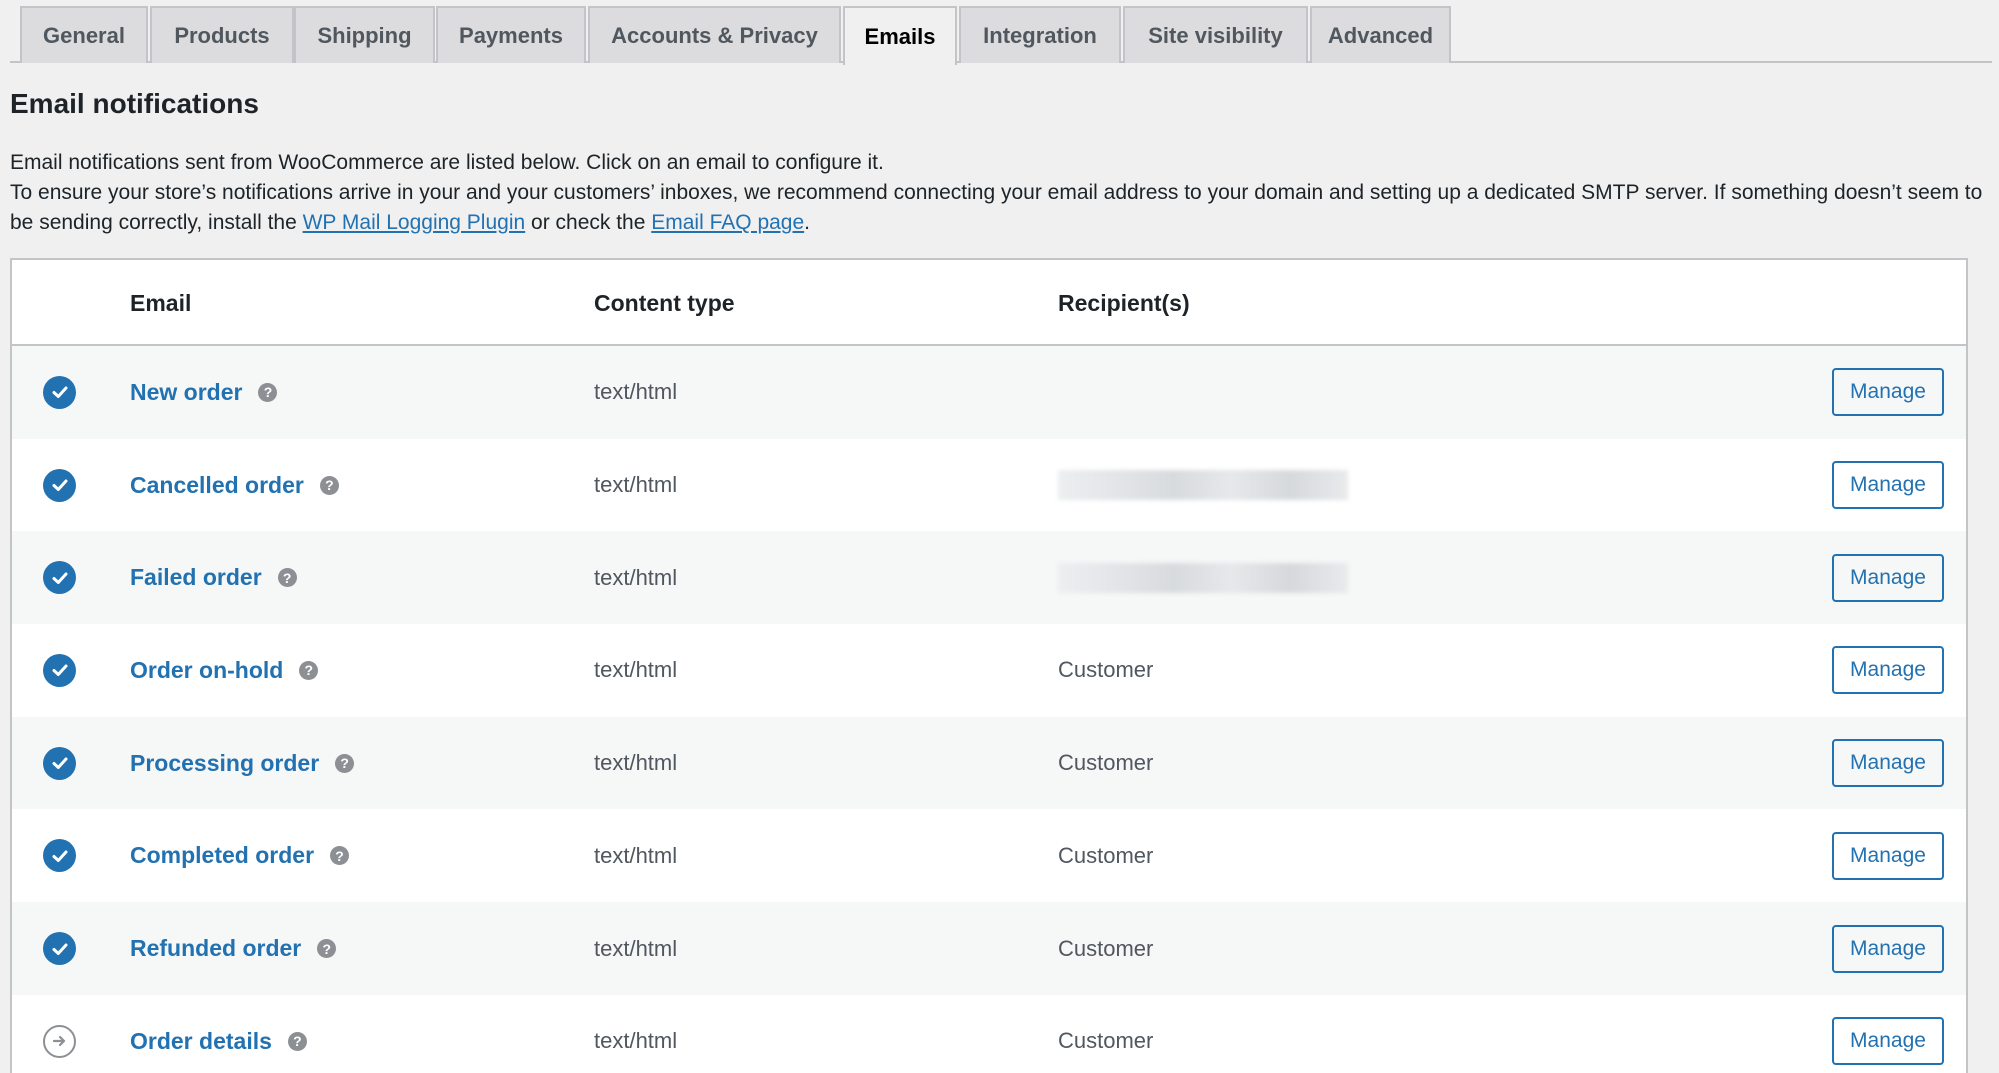  What do you see at coordinates (1380, 34) in the screenshot?
I see `tab-advanced: Advanced` at bounding box center [1380, 34].